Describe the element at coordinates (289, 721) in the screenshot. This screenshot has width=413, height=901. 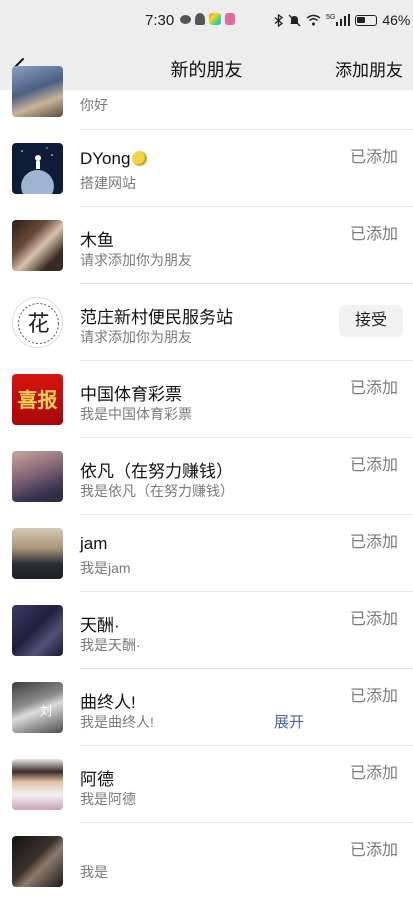
I see `expand-link: 展开` at that location.